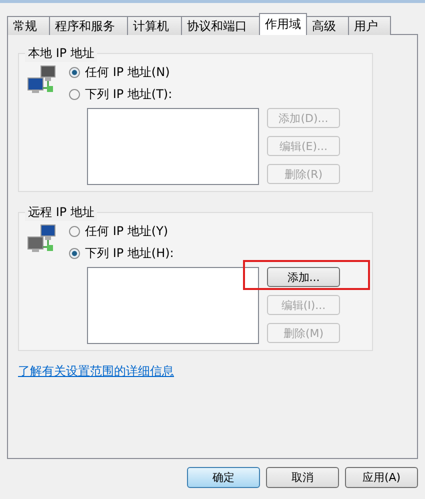  Describe the element at coordinates (220, 25) in the screenshot. I see `tab: 协议和端口` at that location.